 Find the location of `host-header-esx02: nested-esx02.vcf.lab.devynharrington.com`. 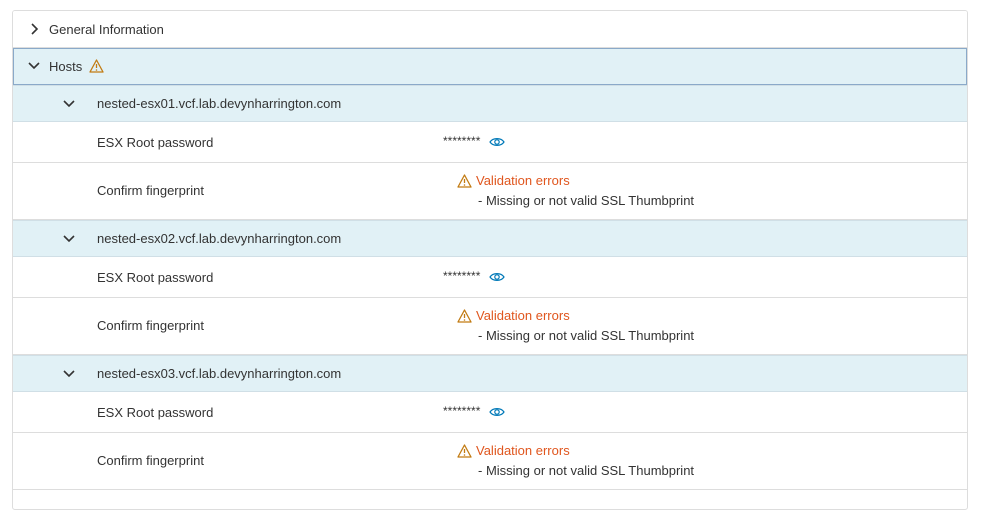

host-header-esx02: nested-esx02.vcf.lab.devynharrington.com is located at coordinates (490, 238).